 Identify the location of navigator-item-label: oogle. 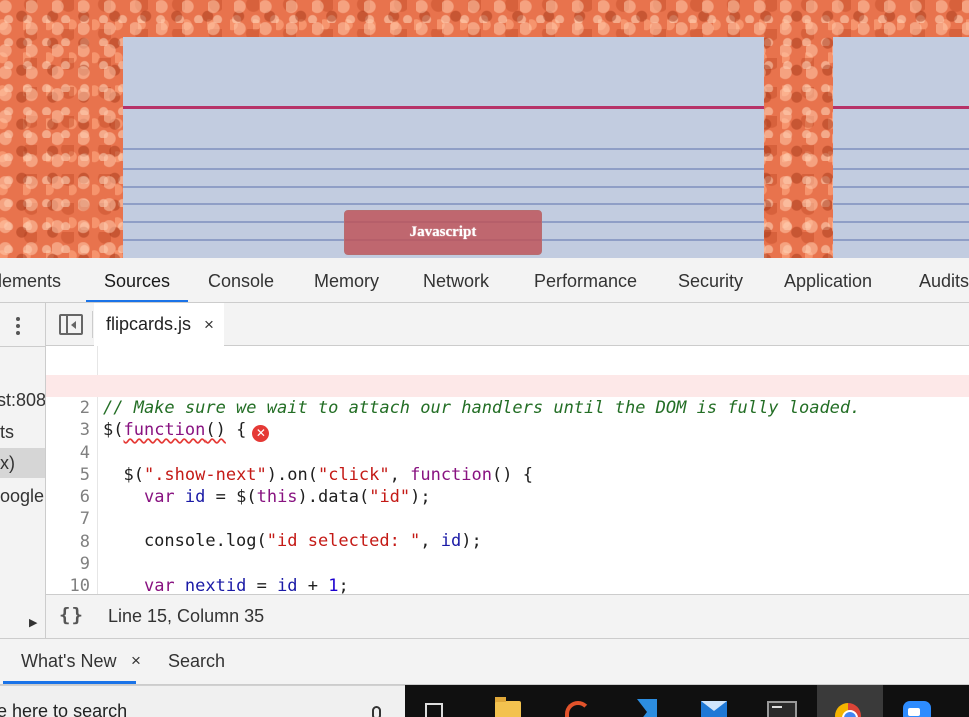
(22, 496).